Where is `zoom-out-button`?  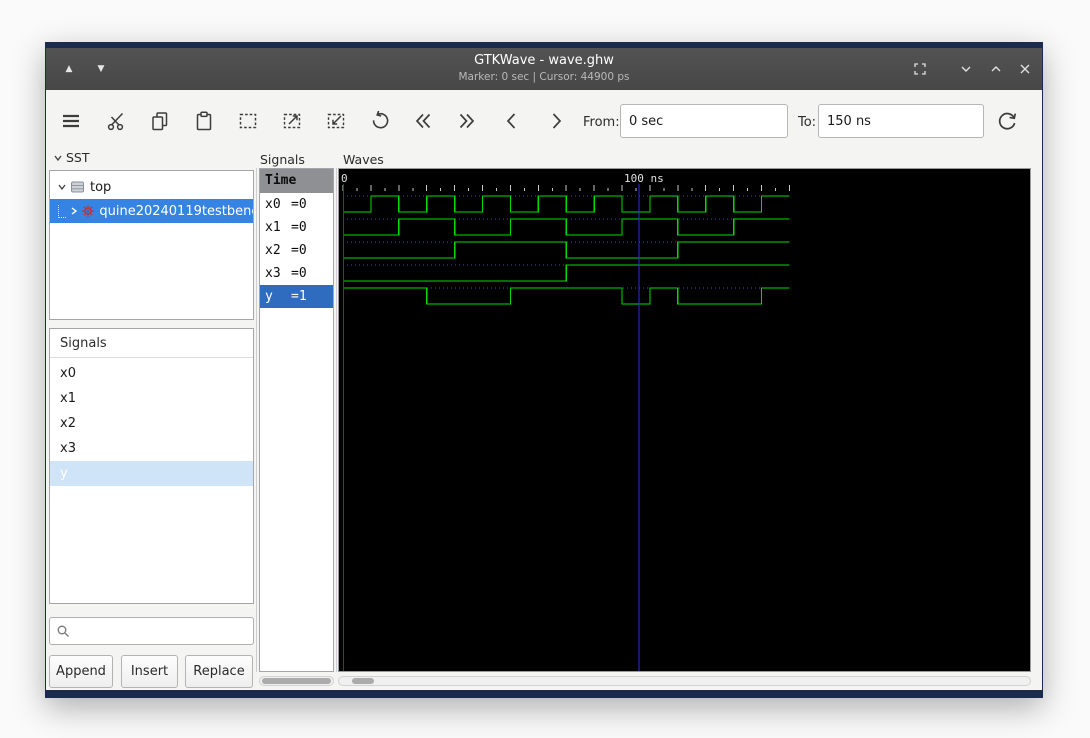 zoom-out-button is located at coordinates (336, 121).